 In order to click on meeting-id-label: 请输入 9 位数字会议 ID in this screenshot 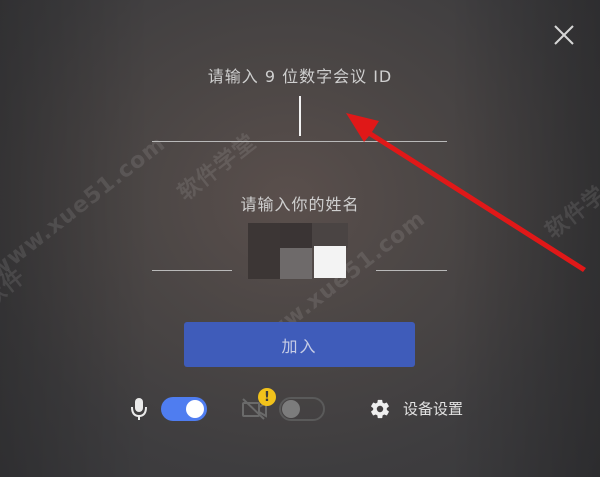, I will do `click(300, 76)`.